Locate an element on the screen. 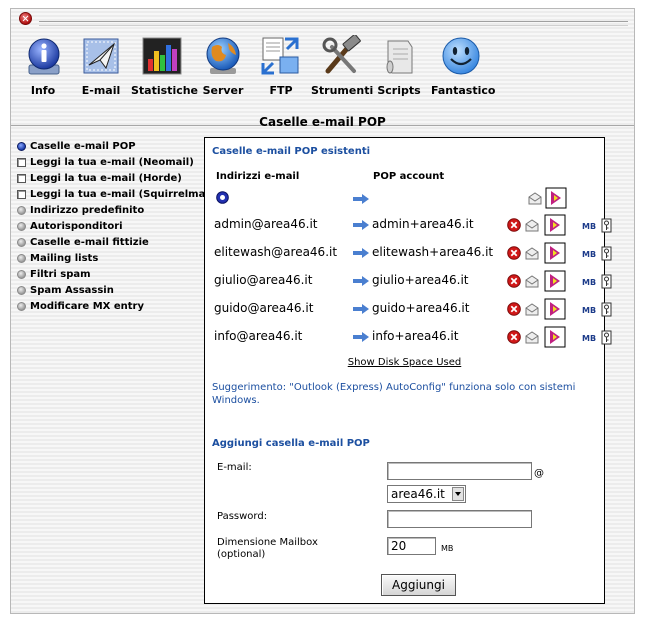 The image size is (649, 622). sidebar-item-caselle-pop: Caselle e-mail POP is located at coordinates (114, 146).